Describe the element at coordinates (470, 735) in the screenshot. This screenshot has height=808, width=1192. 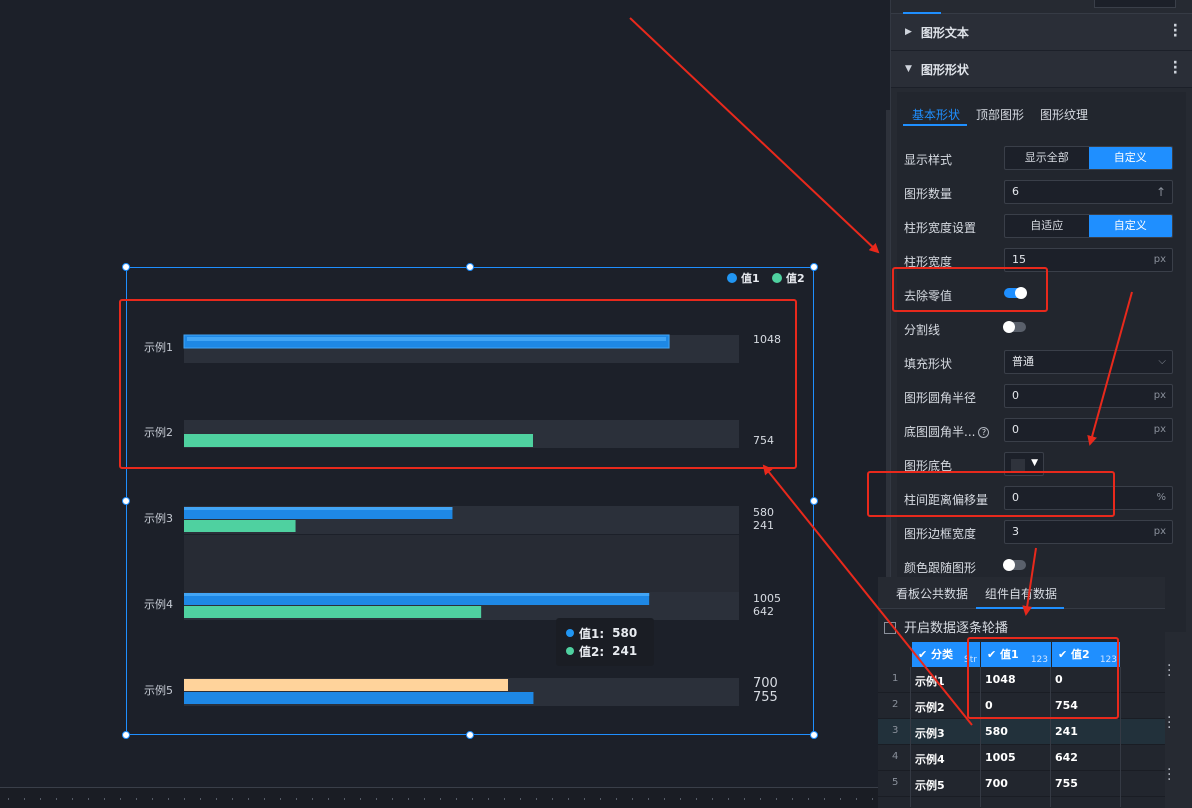
I see `resize-handle-b` at that location.